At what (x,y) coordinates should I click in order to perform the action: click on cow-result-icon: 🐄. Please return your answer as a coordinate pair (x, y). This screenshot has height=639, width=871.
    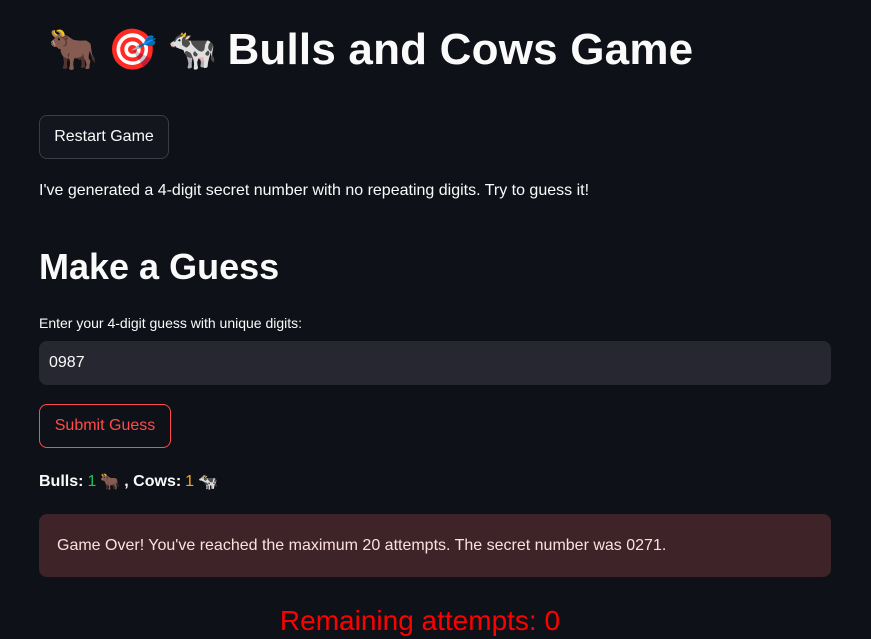
    Looking at the image, I should click on (208, 481).